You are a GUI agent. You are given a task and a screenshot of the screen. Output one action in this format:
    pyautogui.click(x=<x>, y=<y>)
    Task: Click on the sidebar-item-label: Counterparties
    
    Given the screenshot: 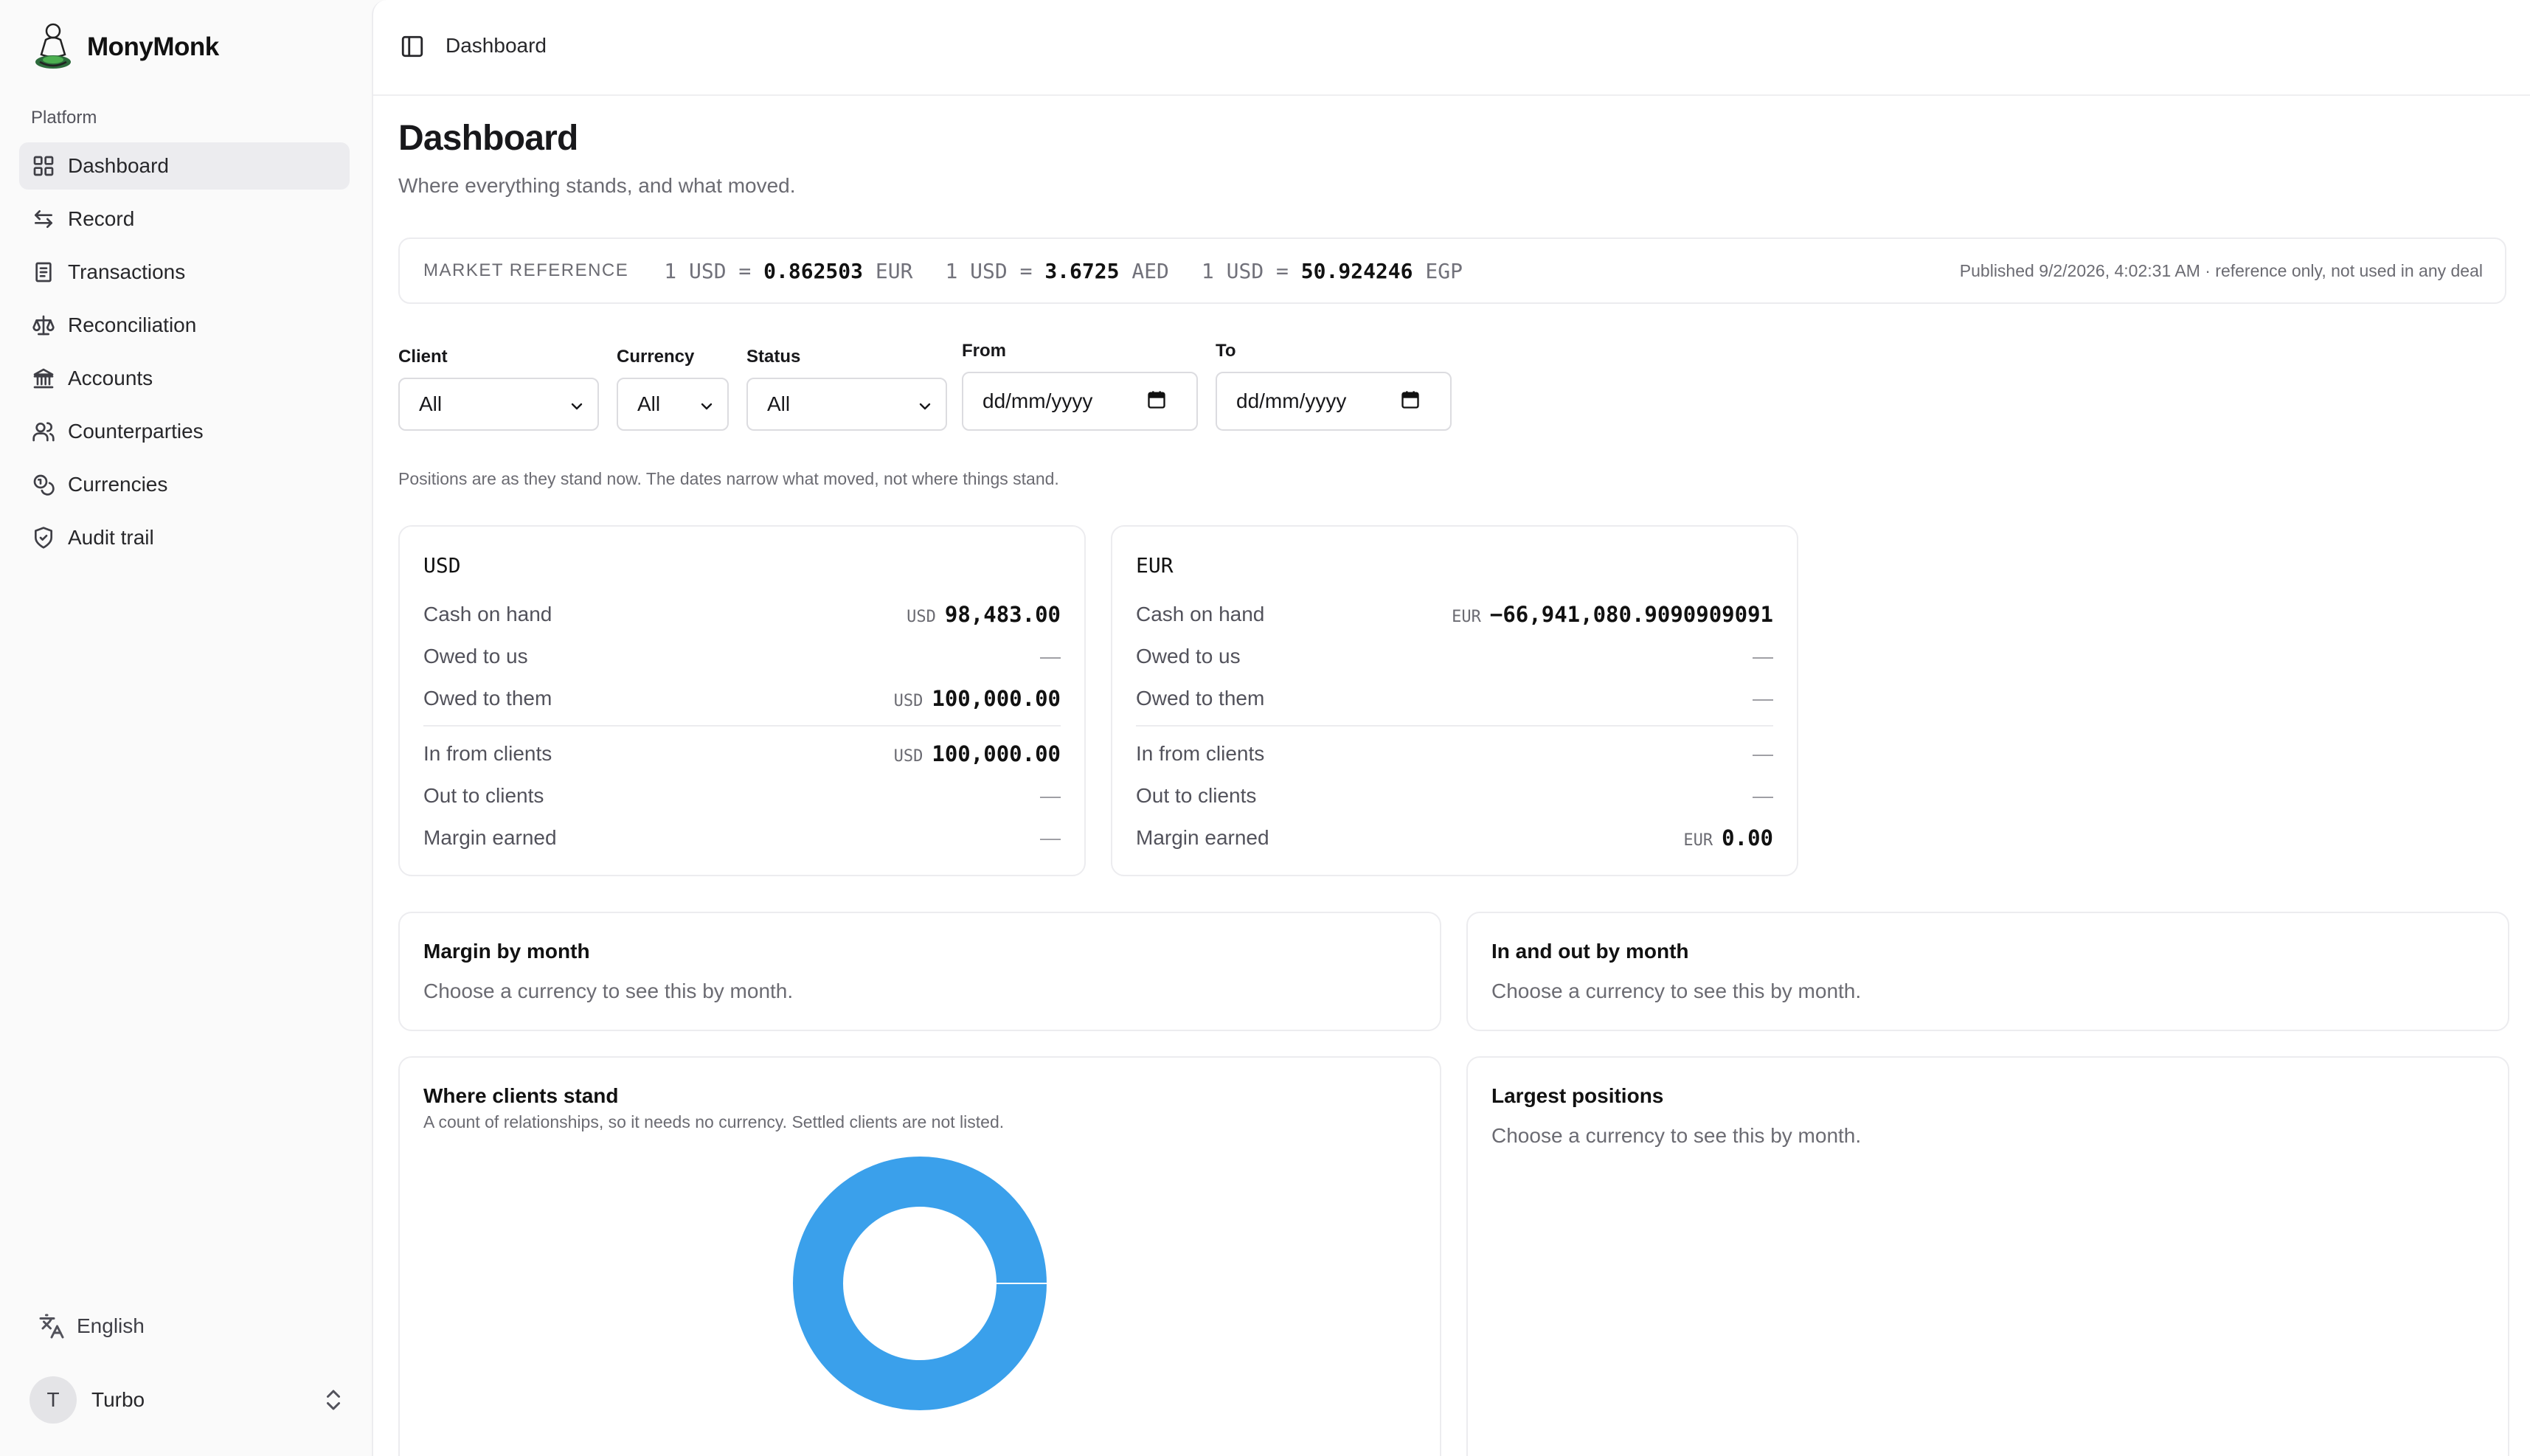 What is the action you would take?
    pyautogui.click(x=136, y=431)
    